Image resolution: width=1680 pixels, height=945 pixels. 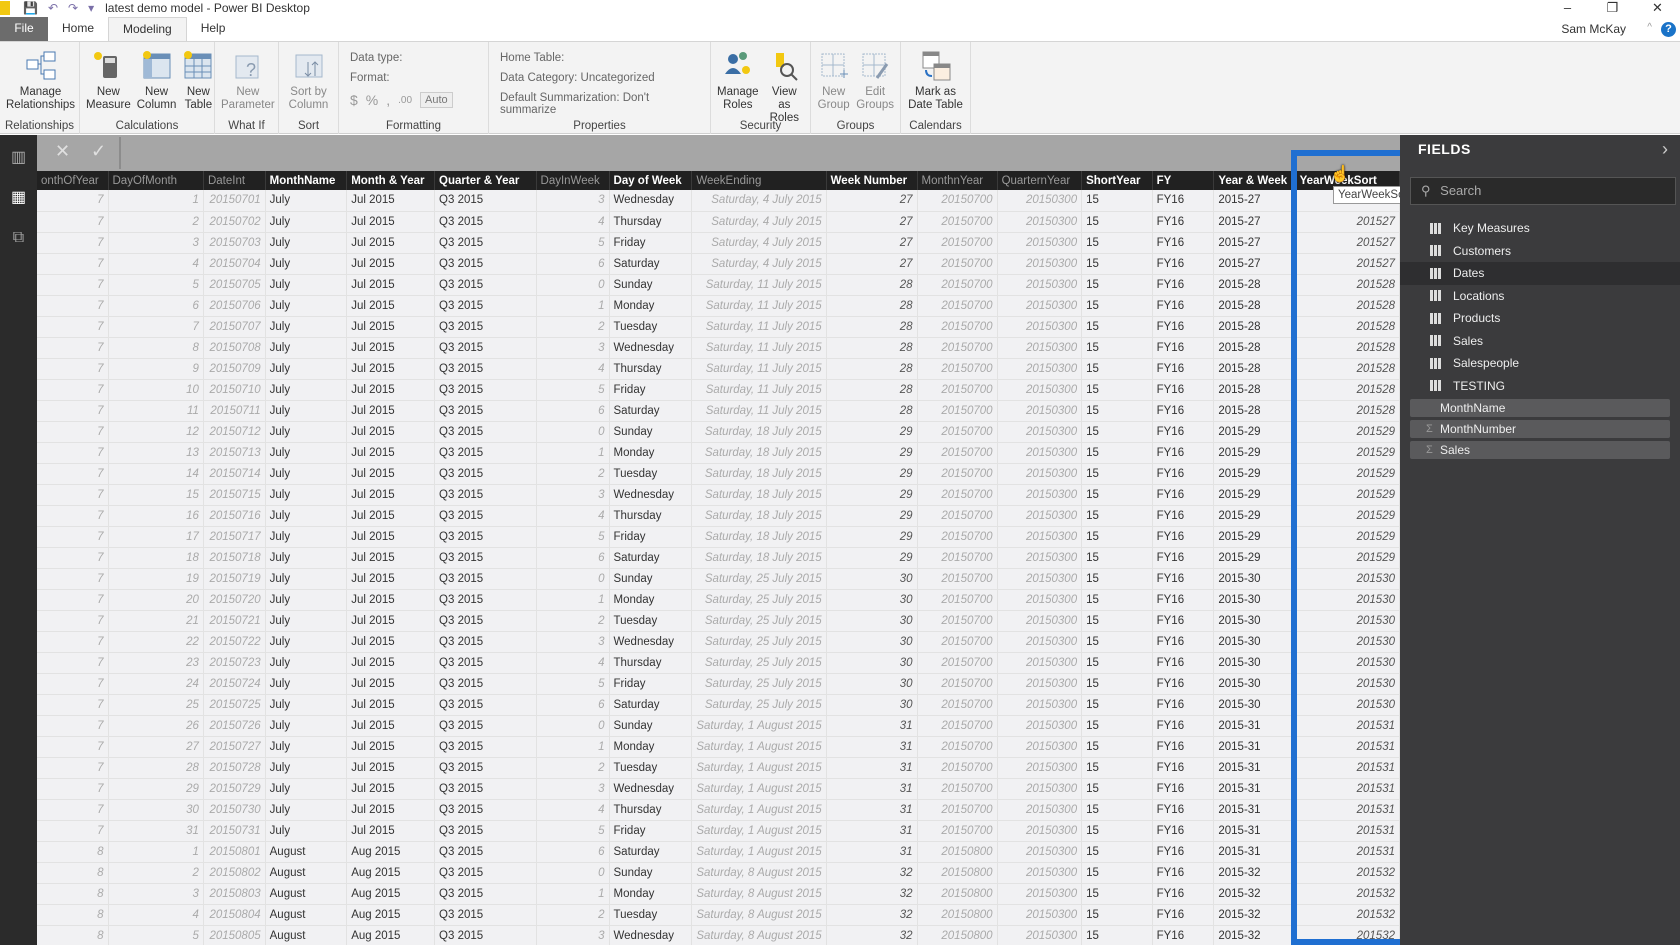 What do you see at coordinates (759, 390) in the screenshot?
I see `table-cell: Saturday, 11 July 2015` at bounding box center [759, 390].